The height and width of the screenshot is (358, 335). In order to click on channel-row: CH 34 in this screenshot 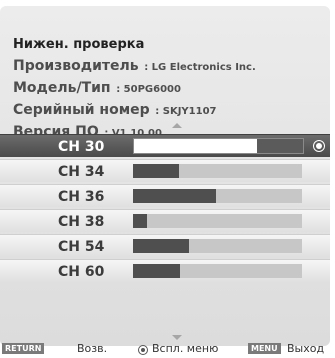, I will do `click(165, 170)`.